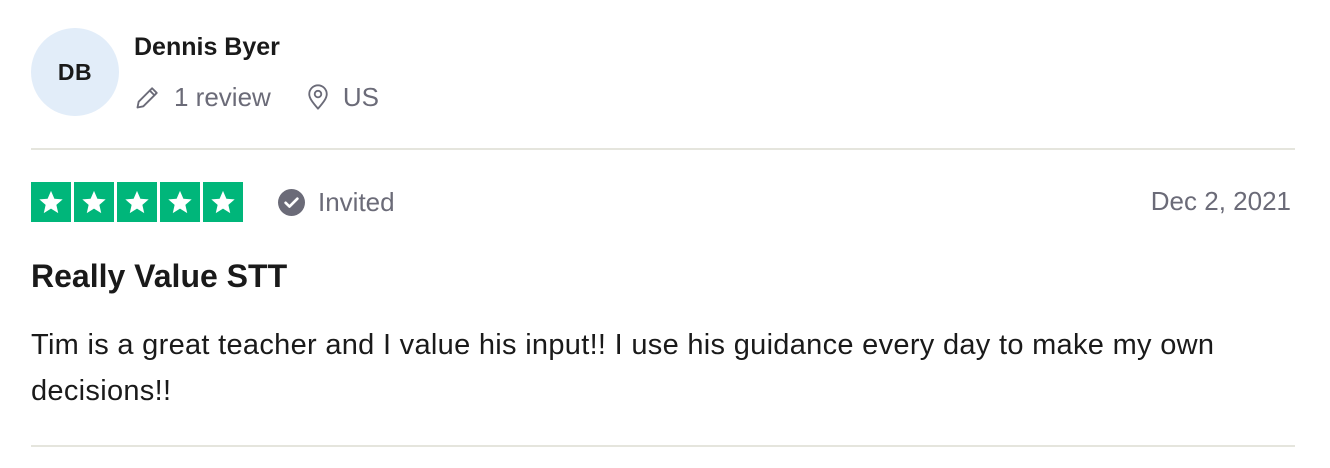  Describe the element at coordinates (360, 96) in the screenshot. I see `location-label: US` at that location.